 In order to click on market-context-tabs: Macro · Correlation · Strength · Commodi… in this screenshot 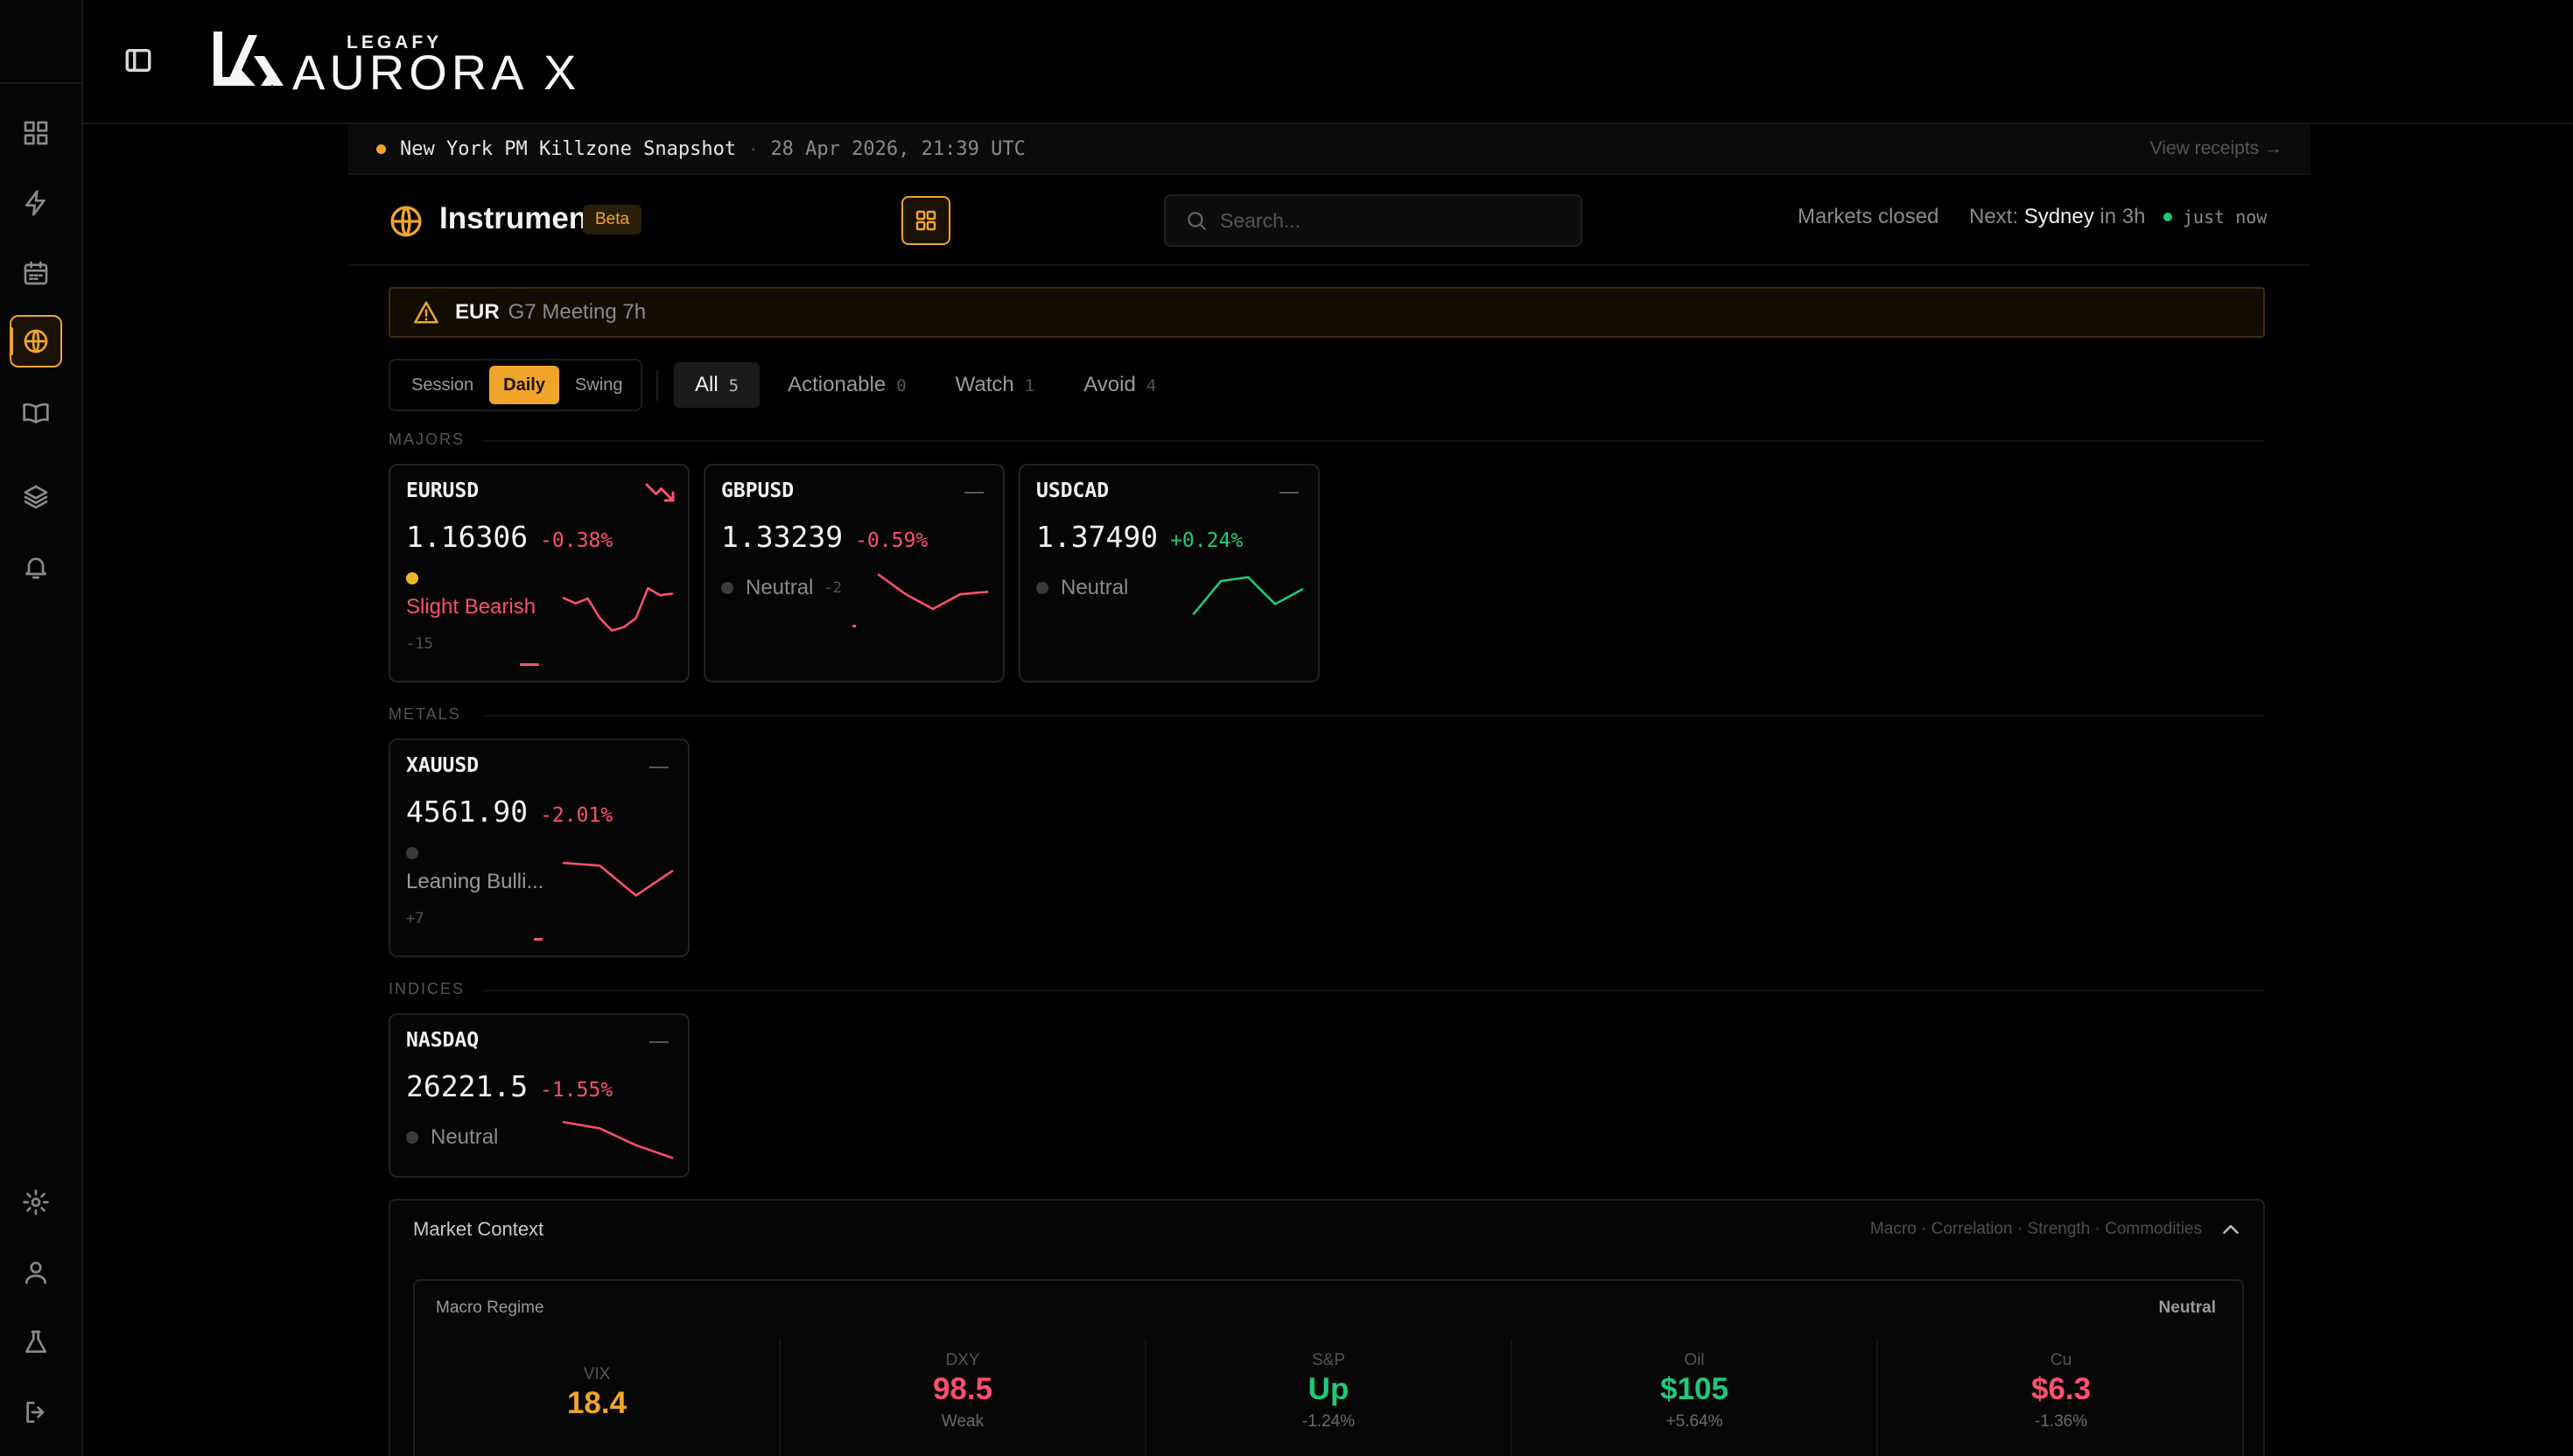, I will do `click(2036, 1229)`.